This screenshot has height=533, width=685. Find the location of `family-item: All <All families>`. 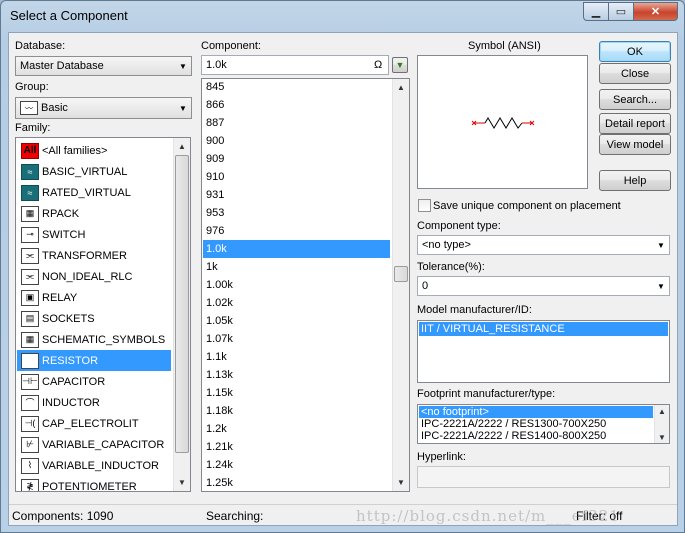

family-item: All <All families> is located at coordinates (94, 150).